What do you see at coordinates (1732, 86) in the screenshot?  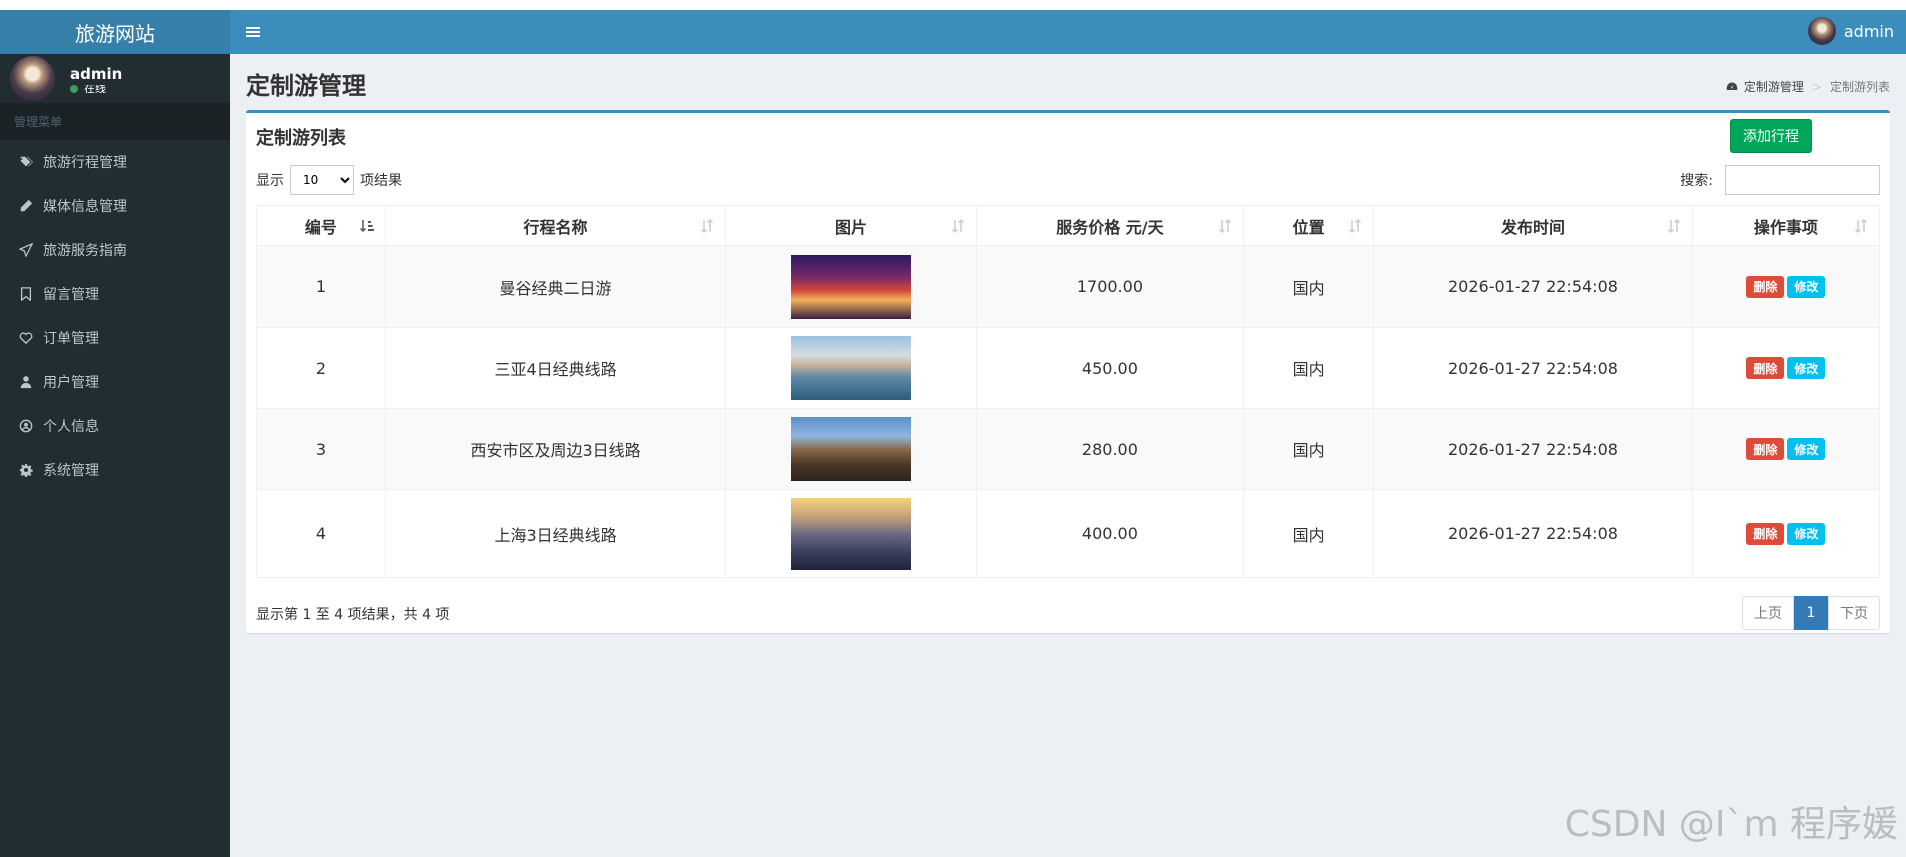 I see `dashboard-icon` at bounding box center [1732, 86].